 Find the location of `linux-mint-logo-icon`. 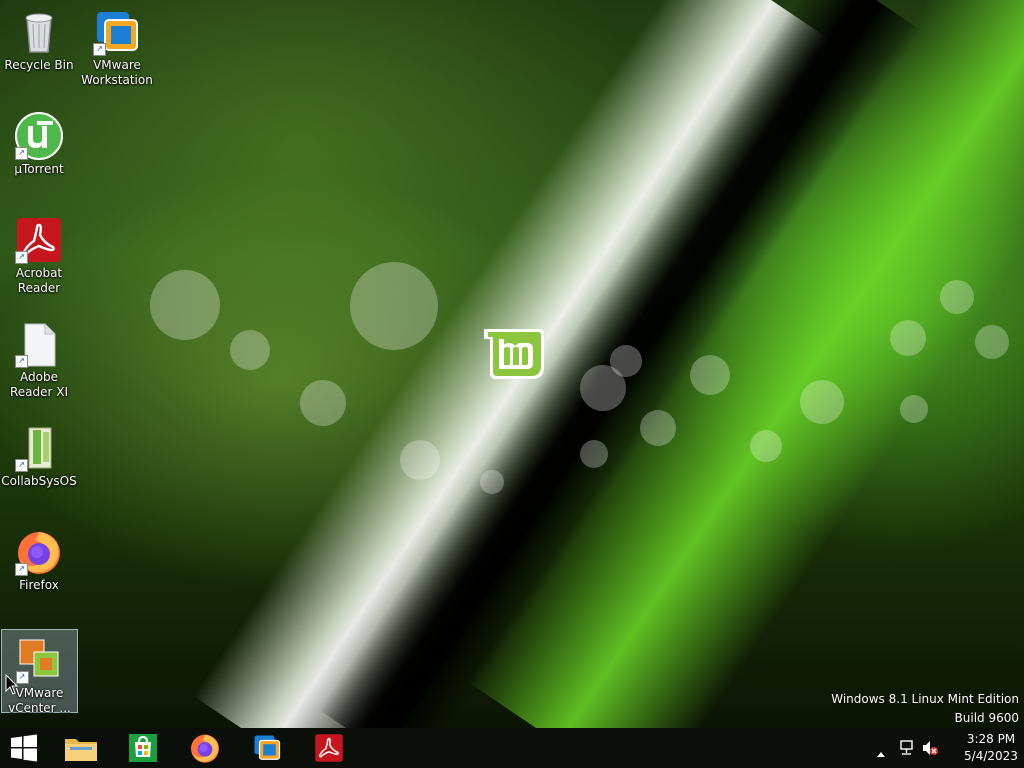

linux-mint-logo-icon is located at coordinates (514, 354).